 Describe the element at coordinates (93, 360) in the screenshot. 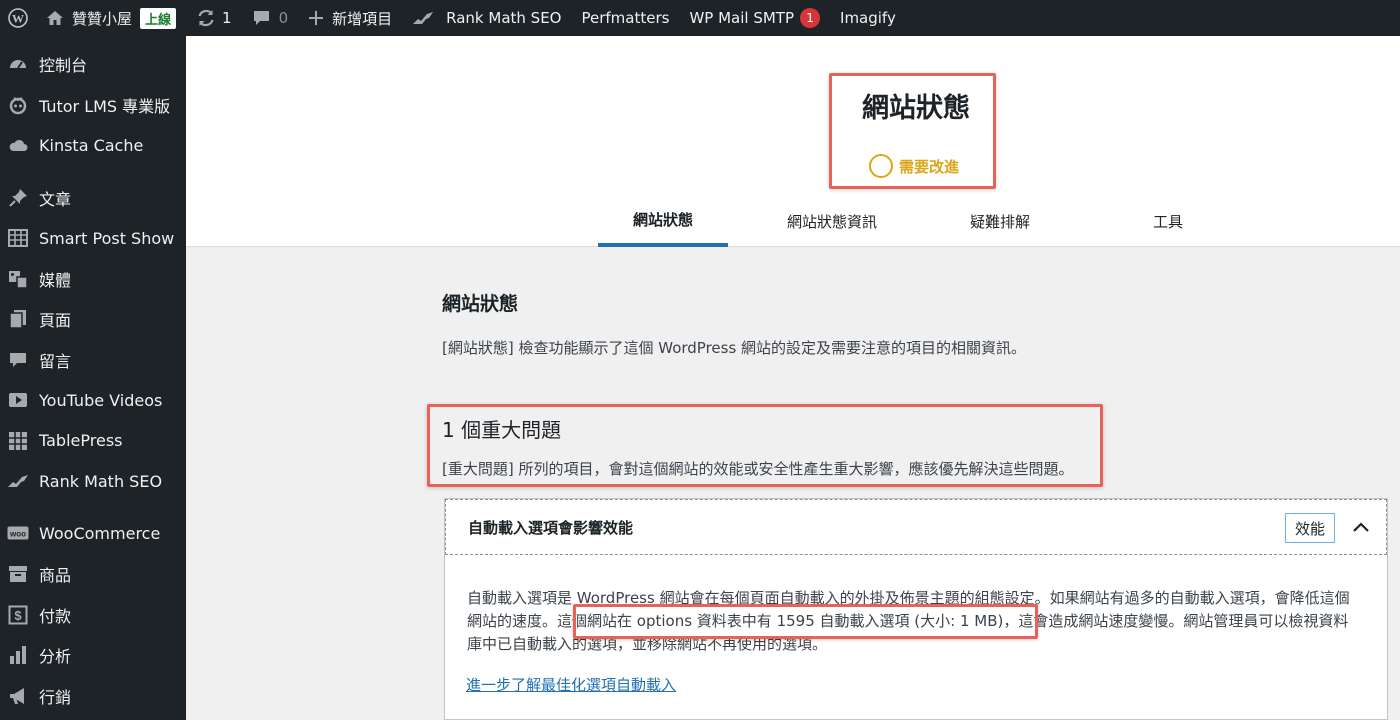

I see `sidebar-item-comments: 留言` at that location.